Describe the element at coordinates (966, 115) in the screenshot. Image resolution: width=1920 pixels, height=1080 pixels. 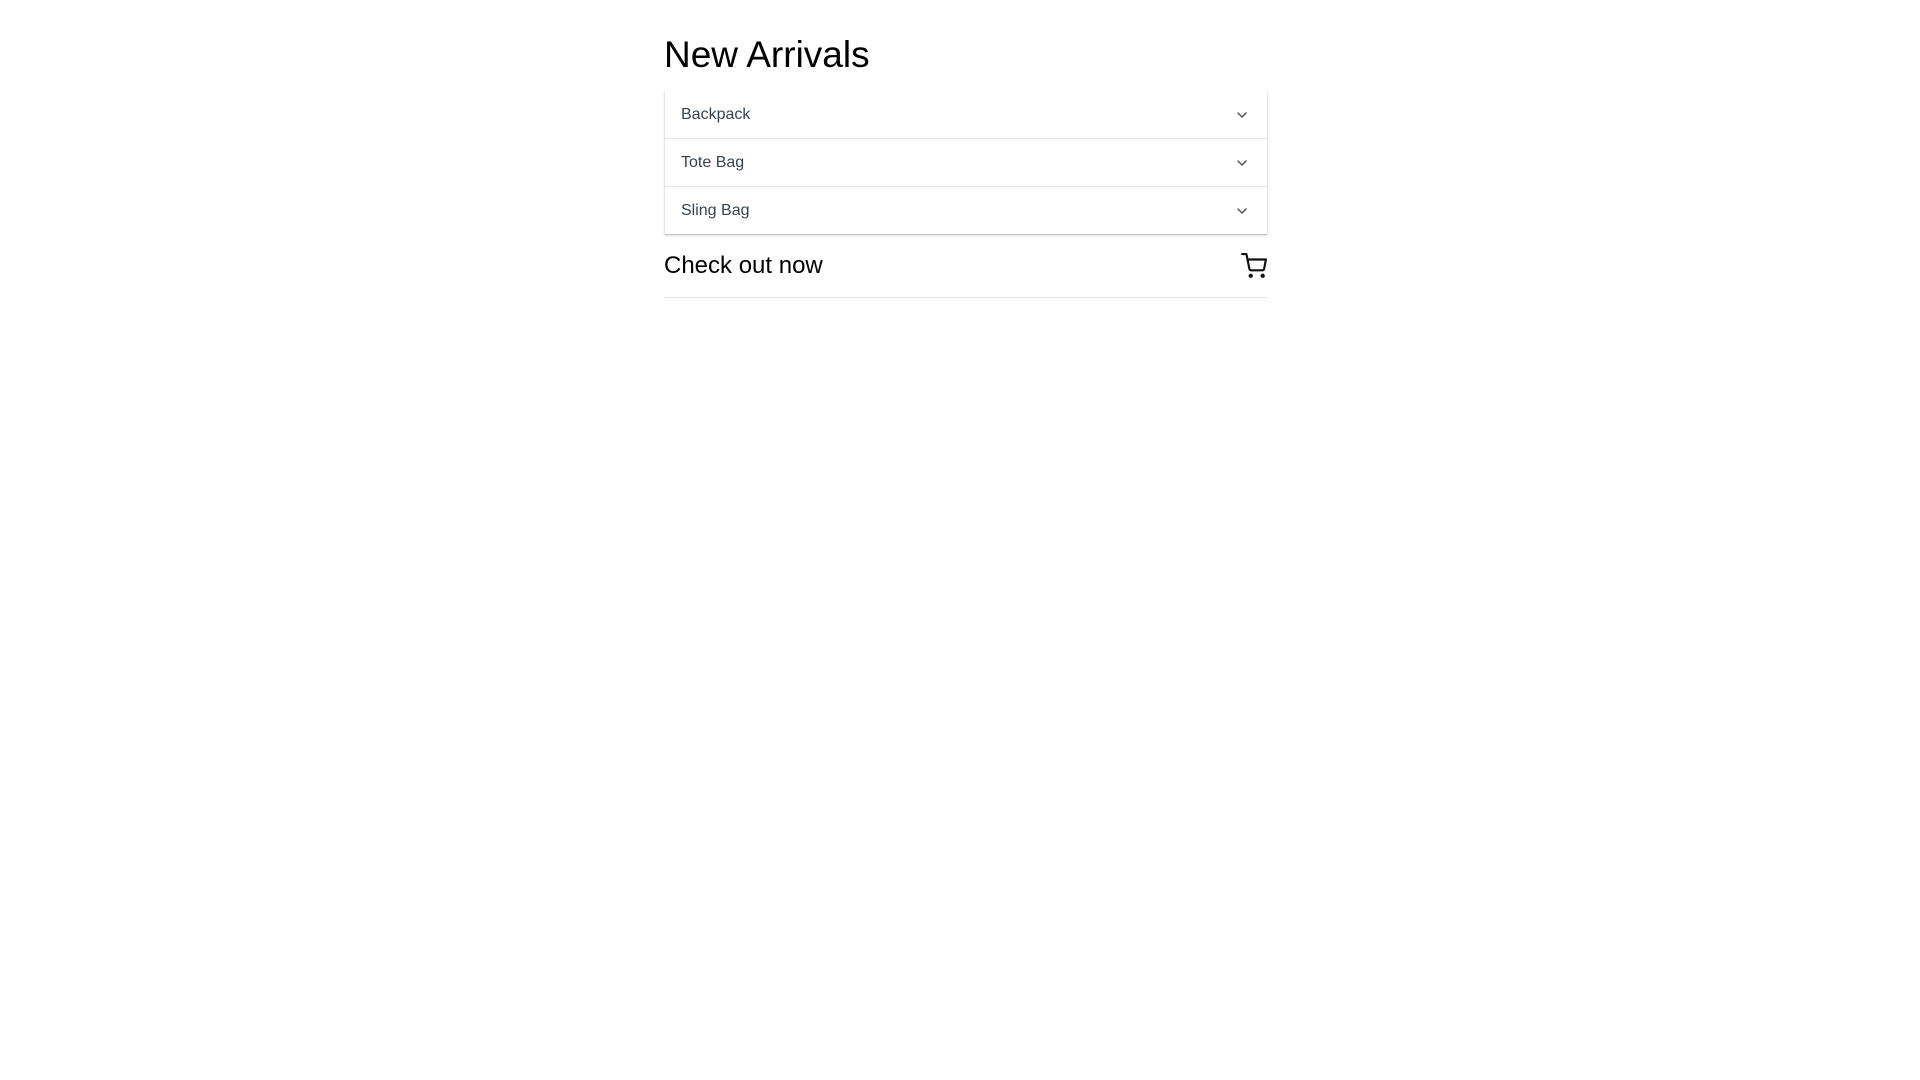
I see `accordion-item-backpack: Backpack` at that location.